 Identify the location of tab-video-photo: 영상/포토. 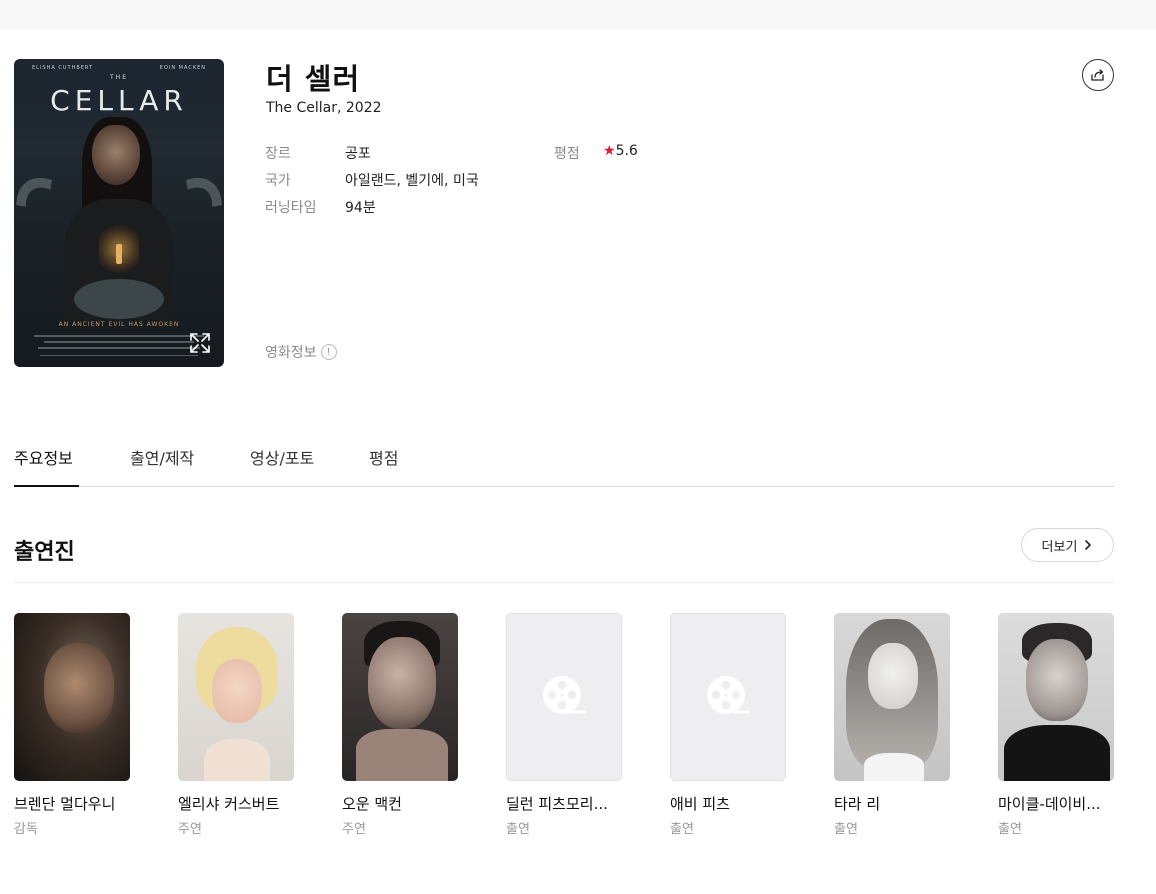
(282, 466).